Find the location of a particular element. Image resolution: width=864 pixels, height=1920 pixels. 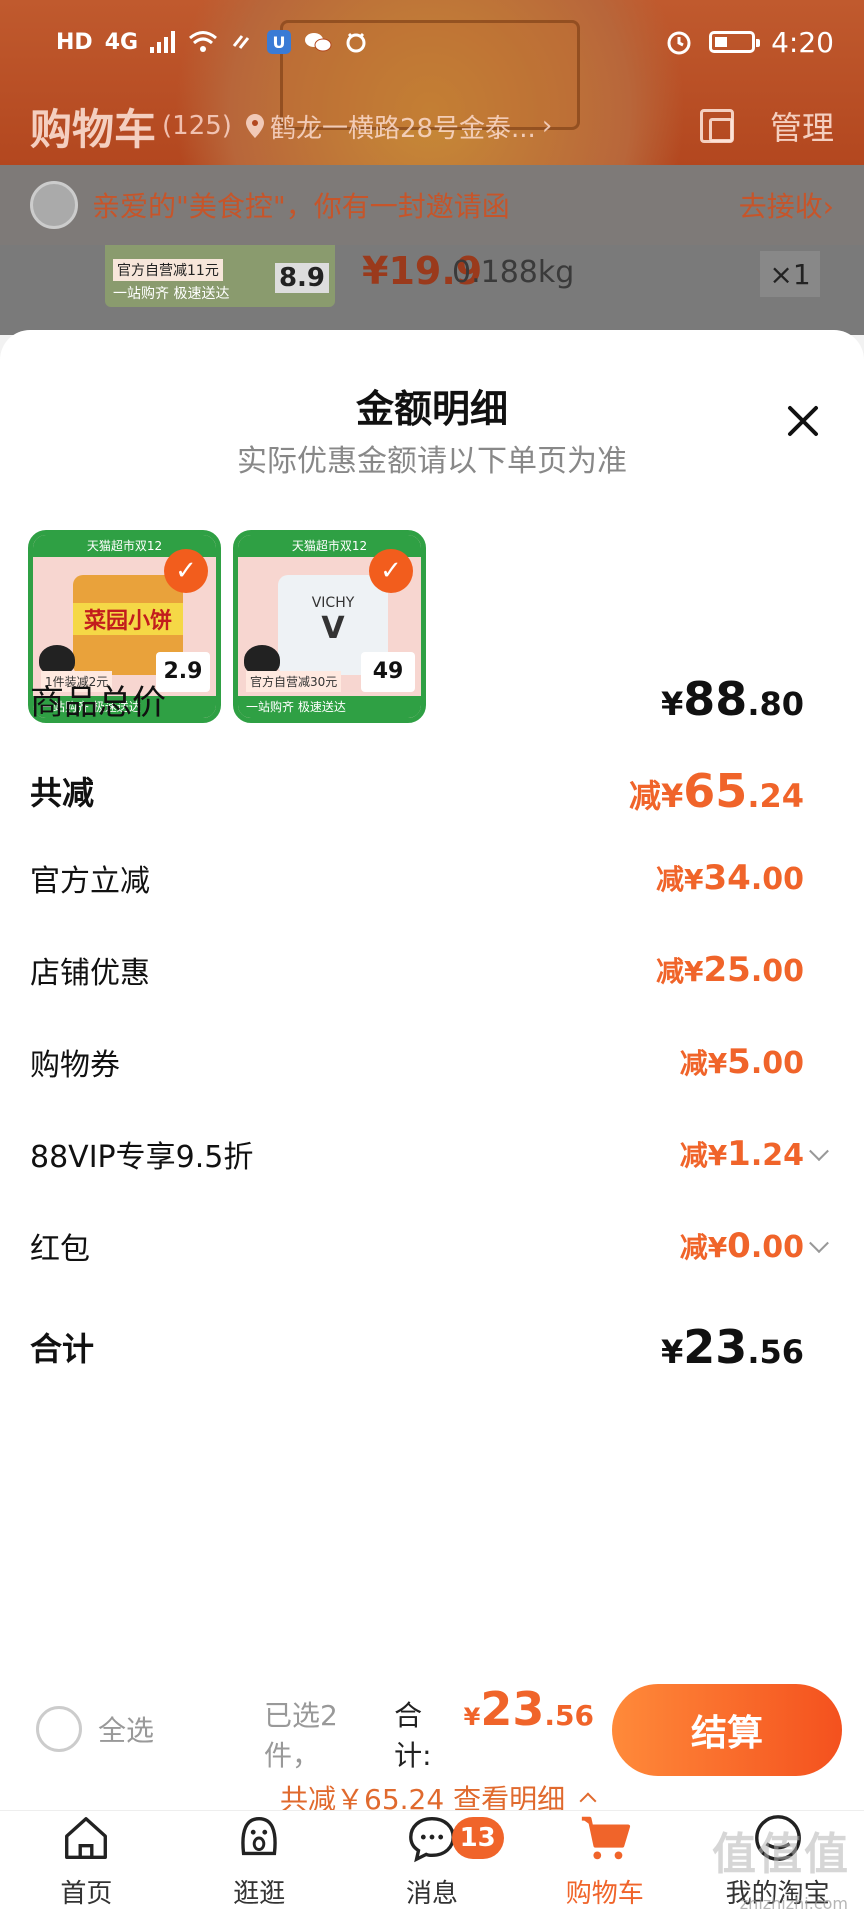

row-label: 合计 is located at coordinates (62, 1349).